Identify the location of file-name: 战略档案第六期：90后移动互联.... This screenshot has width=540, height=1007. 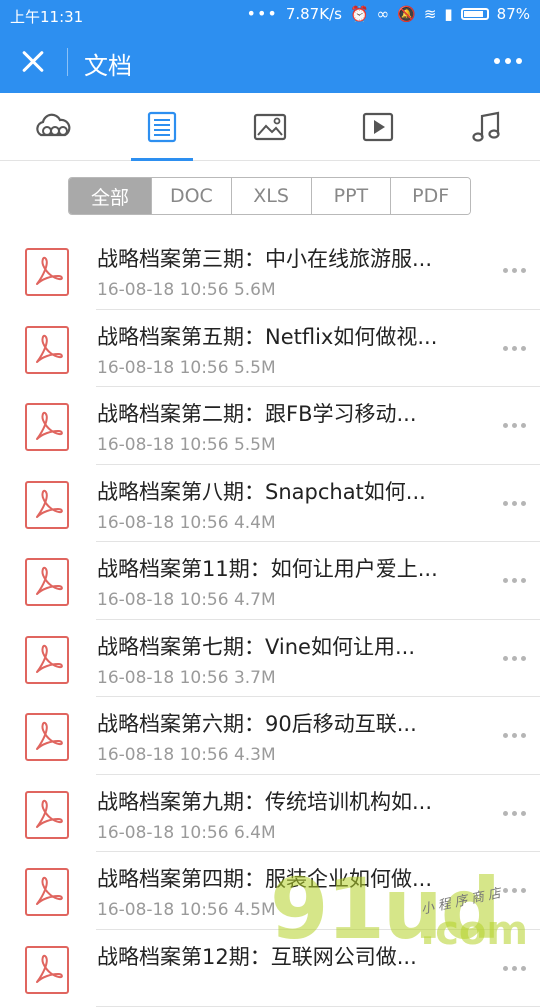
(257, 723).